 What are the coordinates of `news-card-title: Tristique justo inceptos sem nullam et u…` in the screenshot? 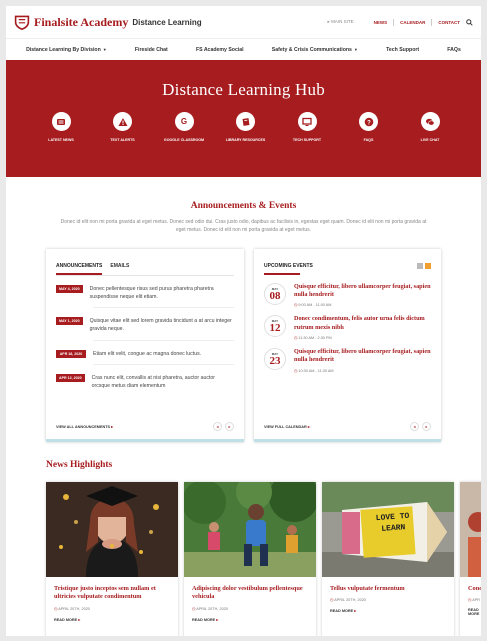 It's located at (112, 593).